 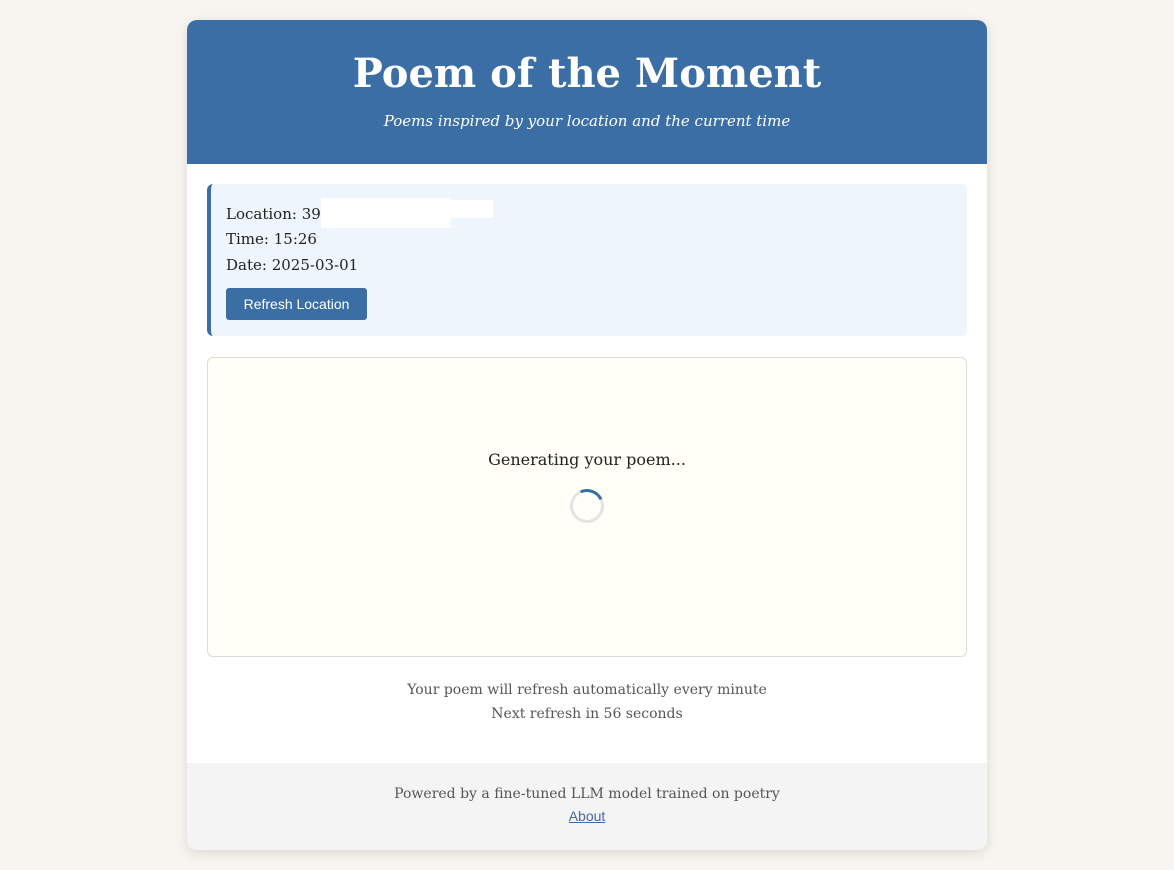 I want to click on refresh-countdown: Next refresh in 56 seconds, so click(x=587, y=714).